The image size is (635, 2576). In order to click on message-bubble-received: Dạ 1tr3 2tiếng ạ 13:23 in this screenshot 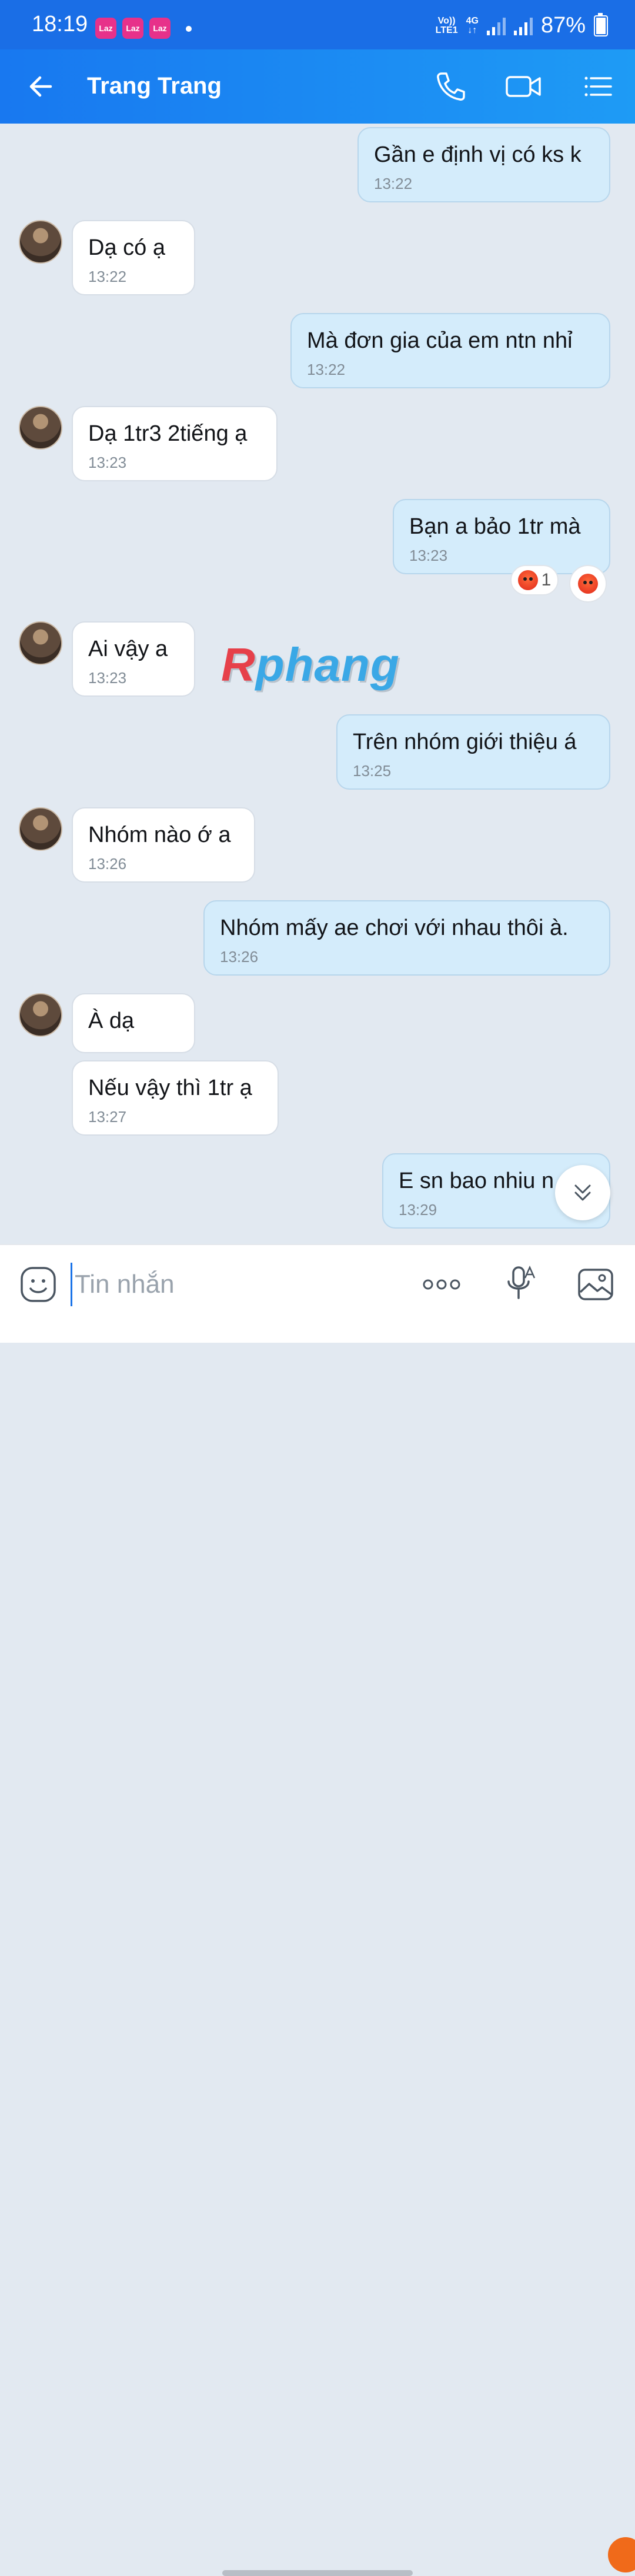, I will do `click(175, 443)`.